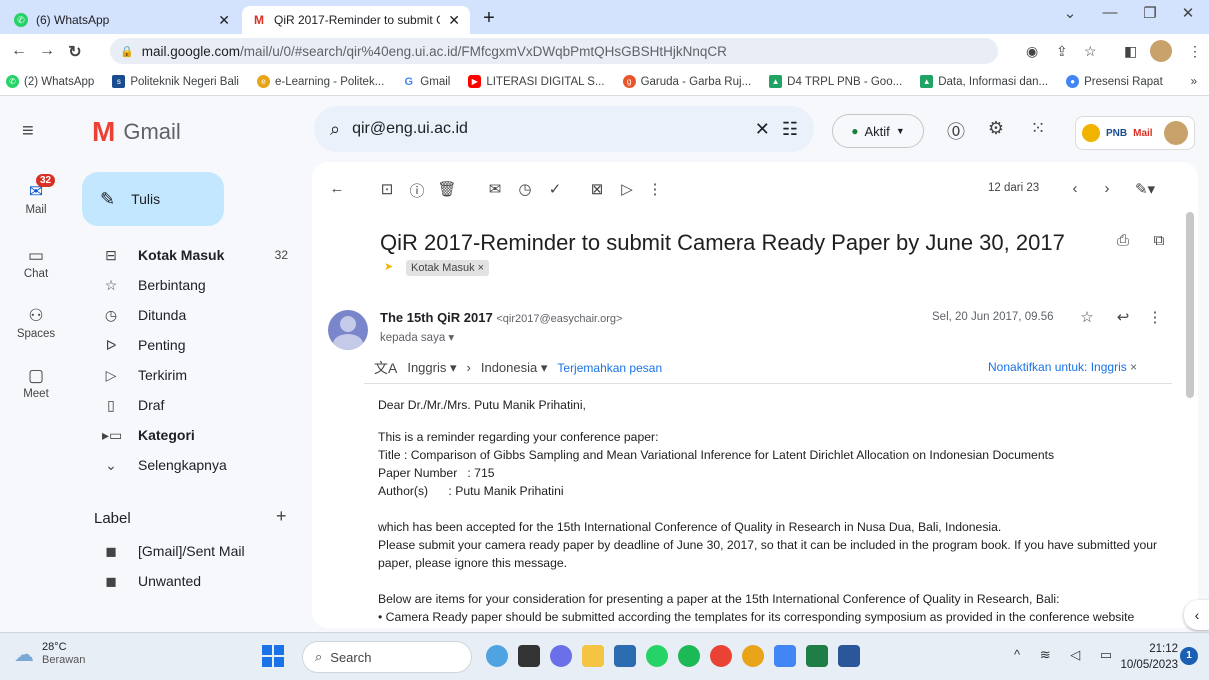 This screenshot has width=1209, height=680. What do you see at coordinates (878, 131) in the screenshot?
I see `status-dropdown: ● Aktif ▼` at bounding box center [878, 131].